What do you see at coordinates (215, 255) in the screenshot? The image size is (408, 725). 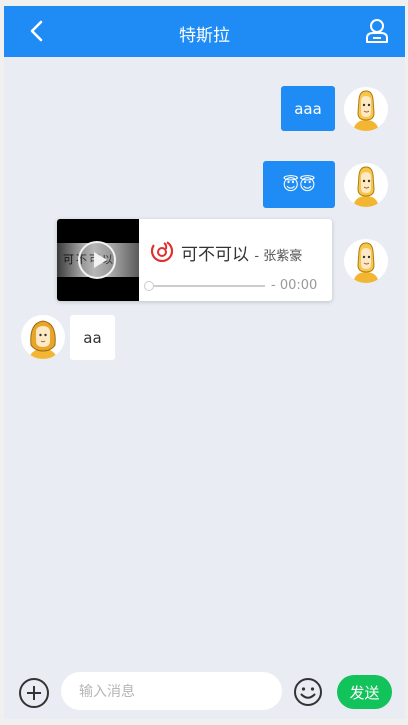 I see `song-title: 可不可以` at bounding box center [215, 255].